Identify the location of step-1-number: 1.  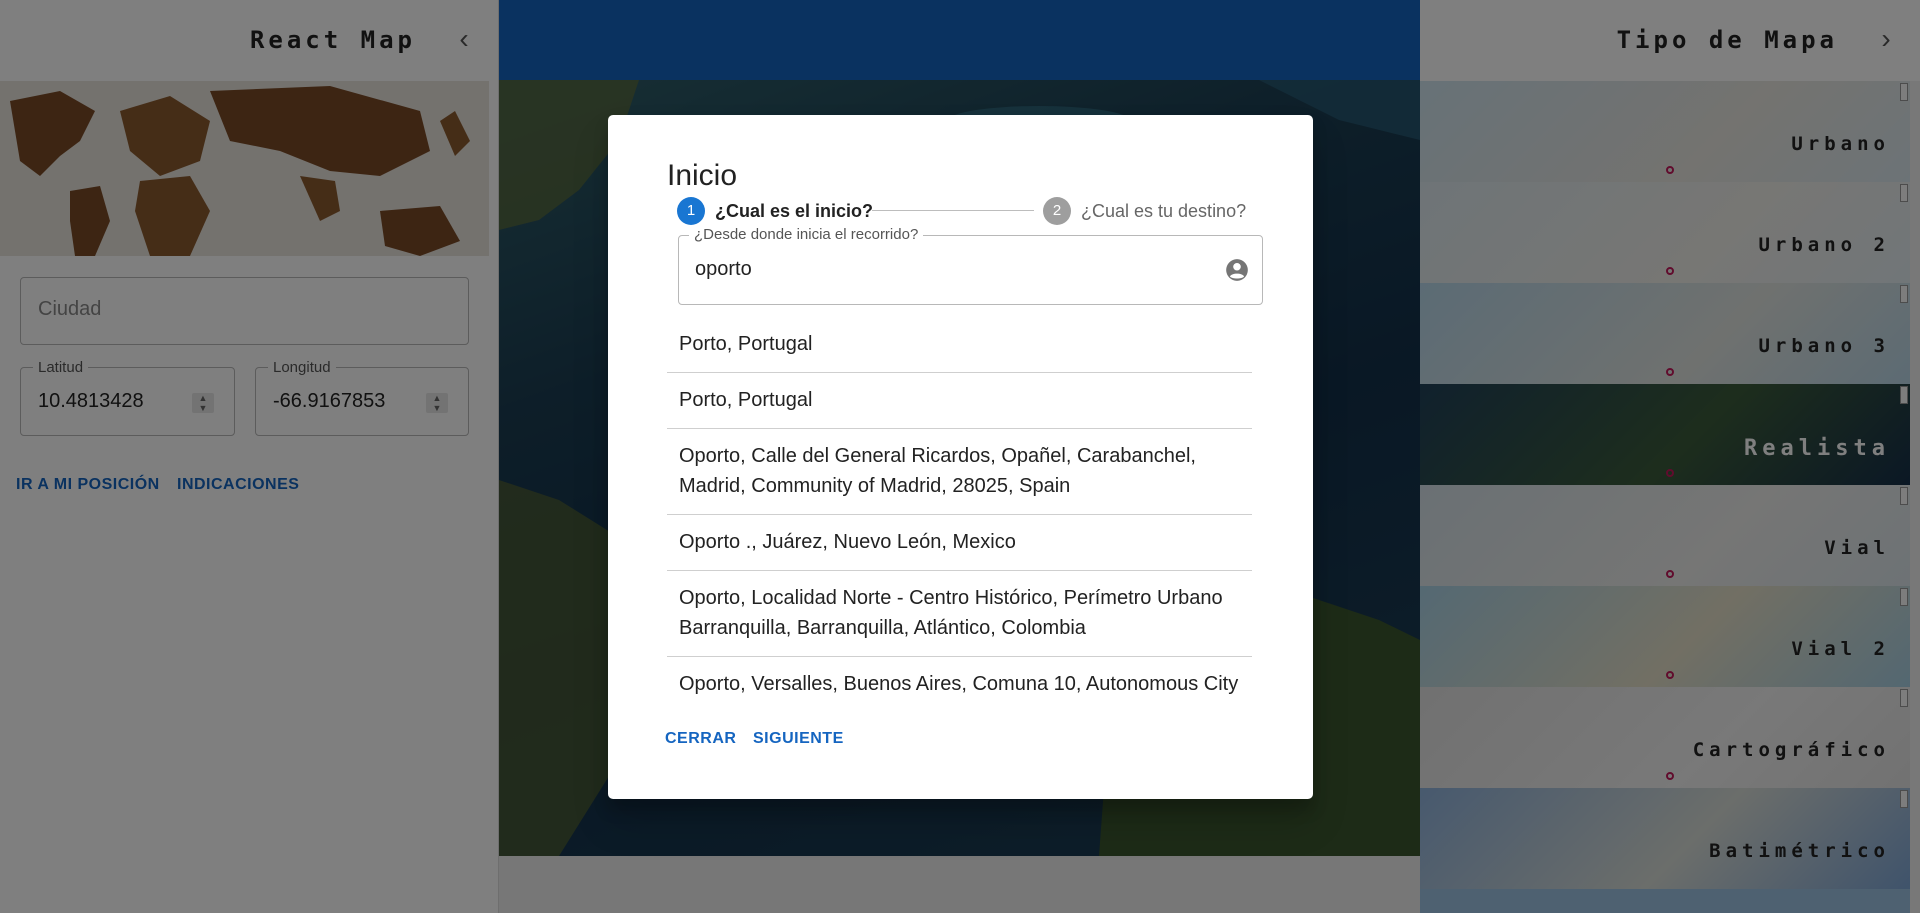
(691, 211).